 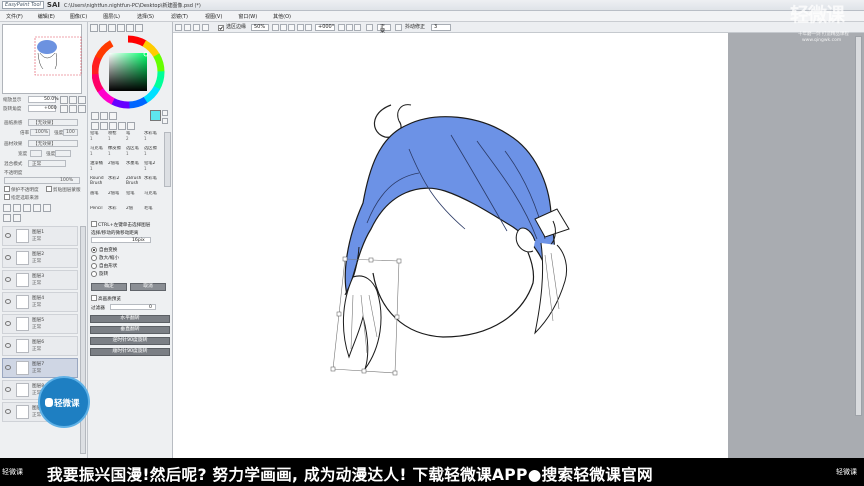 I want to click on nudge-distance-slider: 16pix, so click(x=121, y=240).